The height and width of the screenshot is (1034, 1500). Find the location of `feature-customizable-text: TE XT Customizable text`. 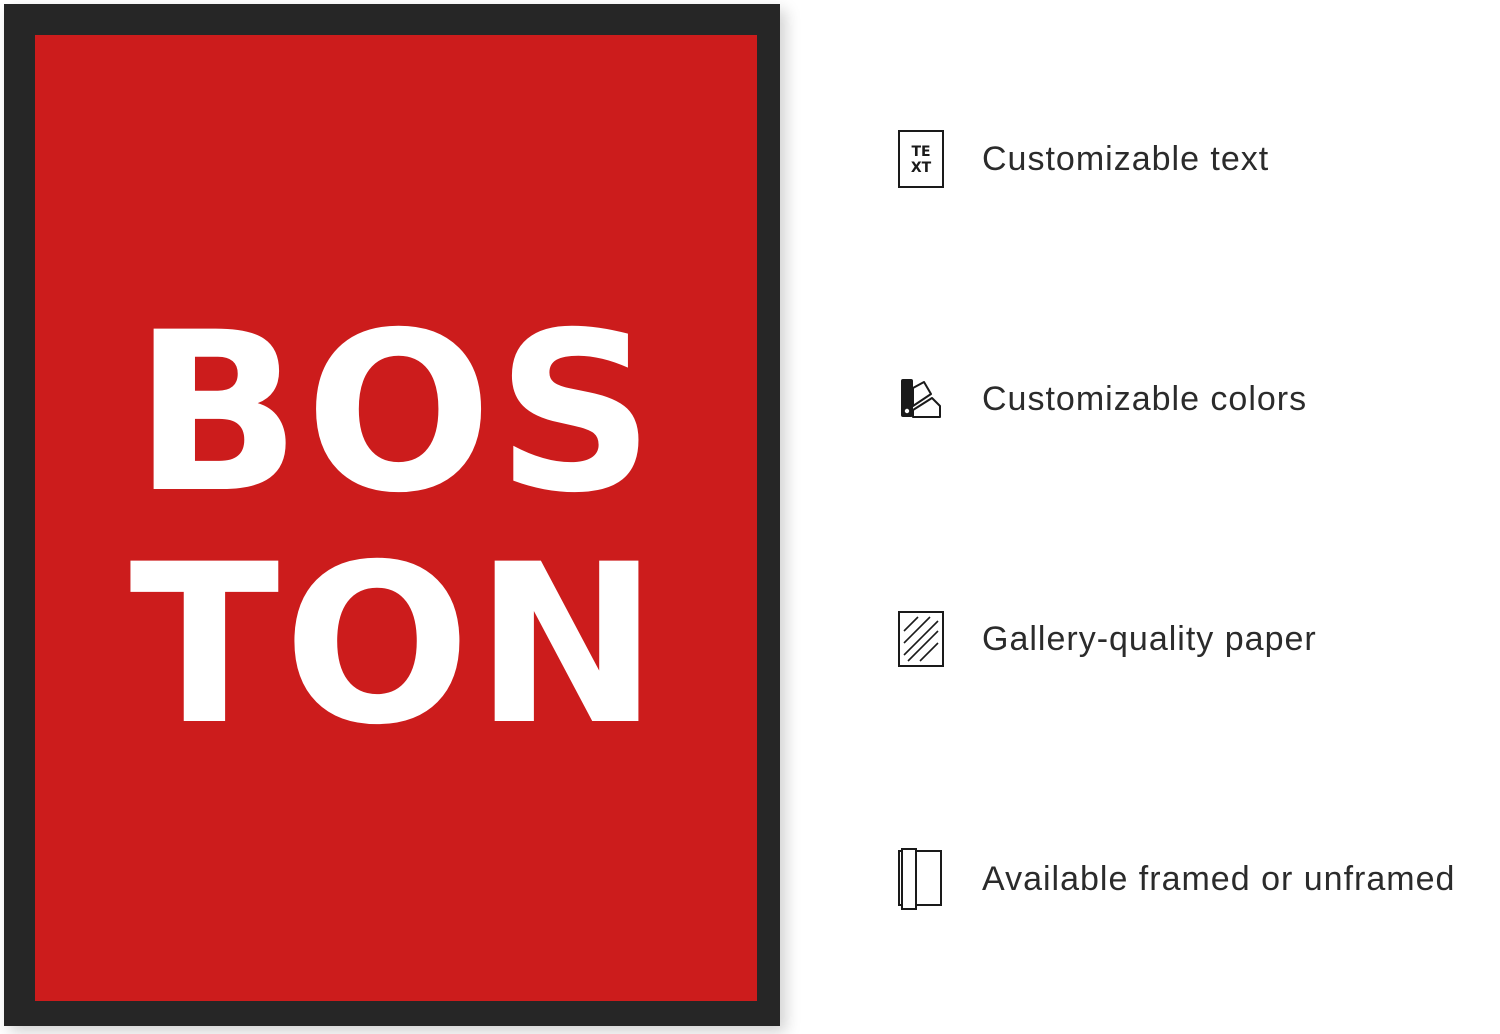

feature-customizable-text: TE XT Customizable text is located at coordinates (1083, 159).